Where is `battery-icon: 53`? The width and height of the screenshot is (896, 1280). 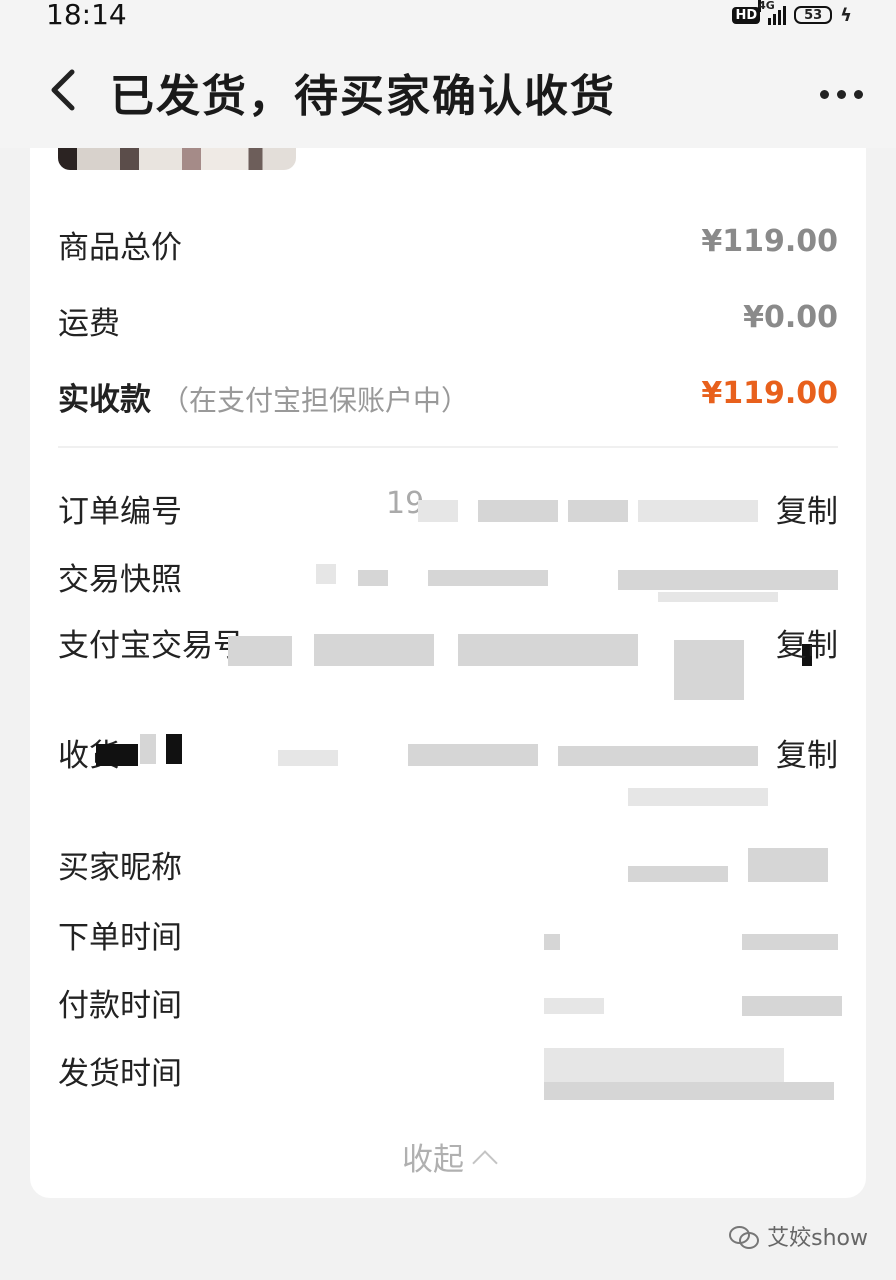 battery-icon: 53 is located at coordinates (813, 15).